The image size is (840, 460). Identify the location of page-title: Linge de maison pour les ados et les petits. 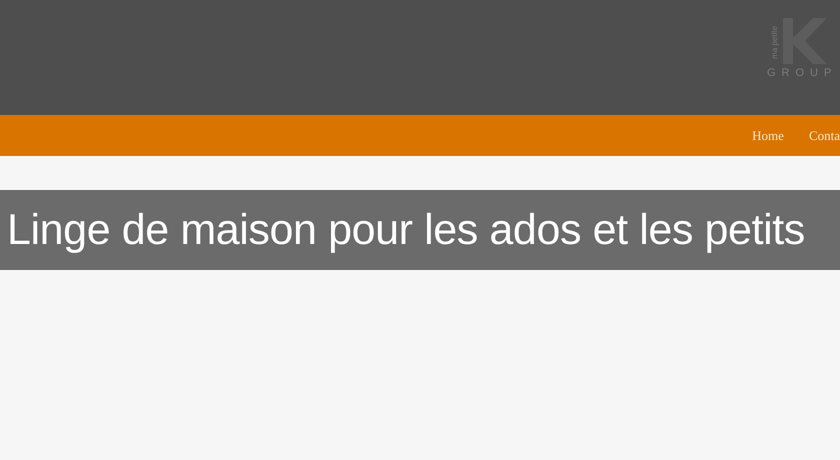
(406, 230).